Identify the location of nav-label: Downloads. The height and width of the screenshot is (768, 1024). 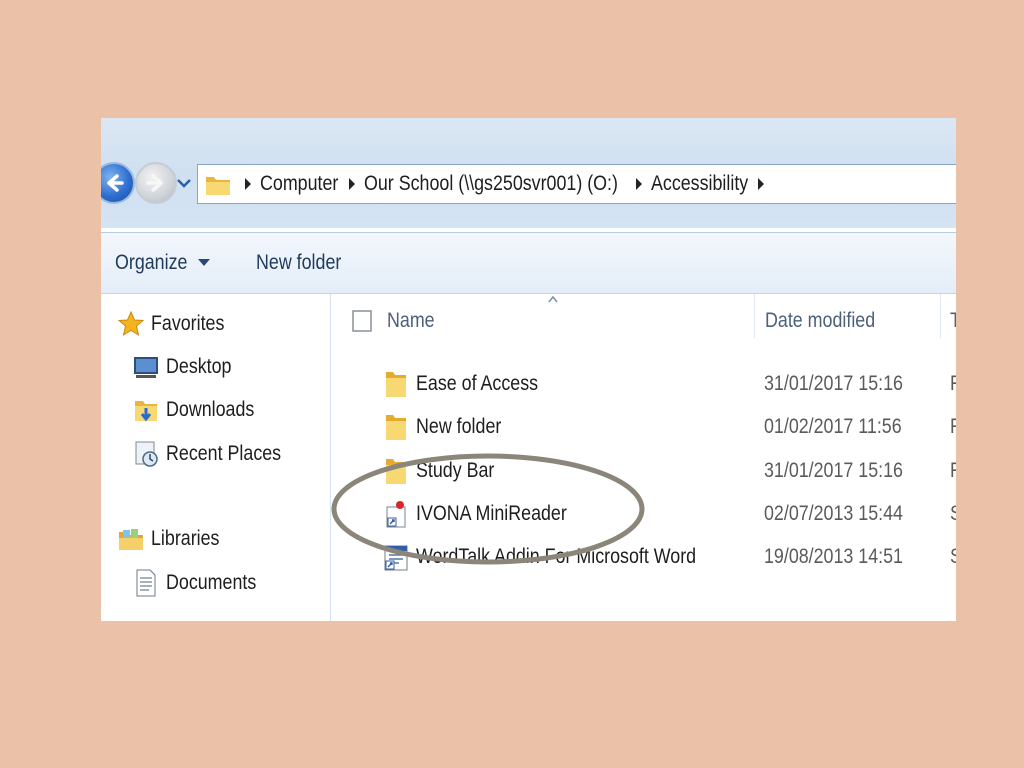
(210, 409).